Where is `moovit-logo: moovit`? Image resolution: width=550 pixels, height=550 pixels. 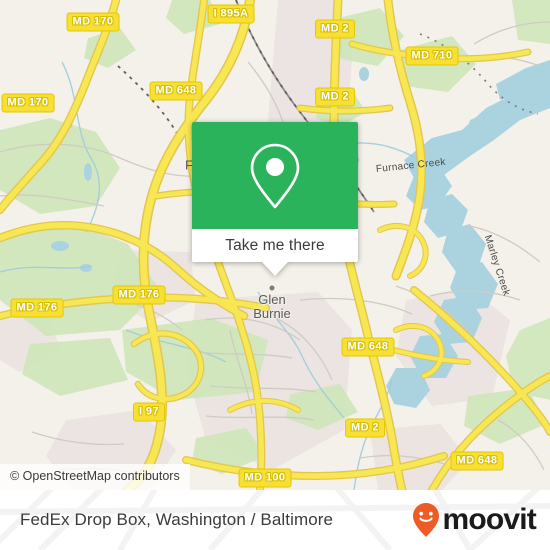 moovit-logo: moovit is located at coordinates (474, 520).